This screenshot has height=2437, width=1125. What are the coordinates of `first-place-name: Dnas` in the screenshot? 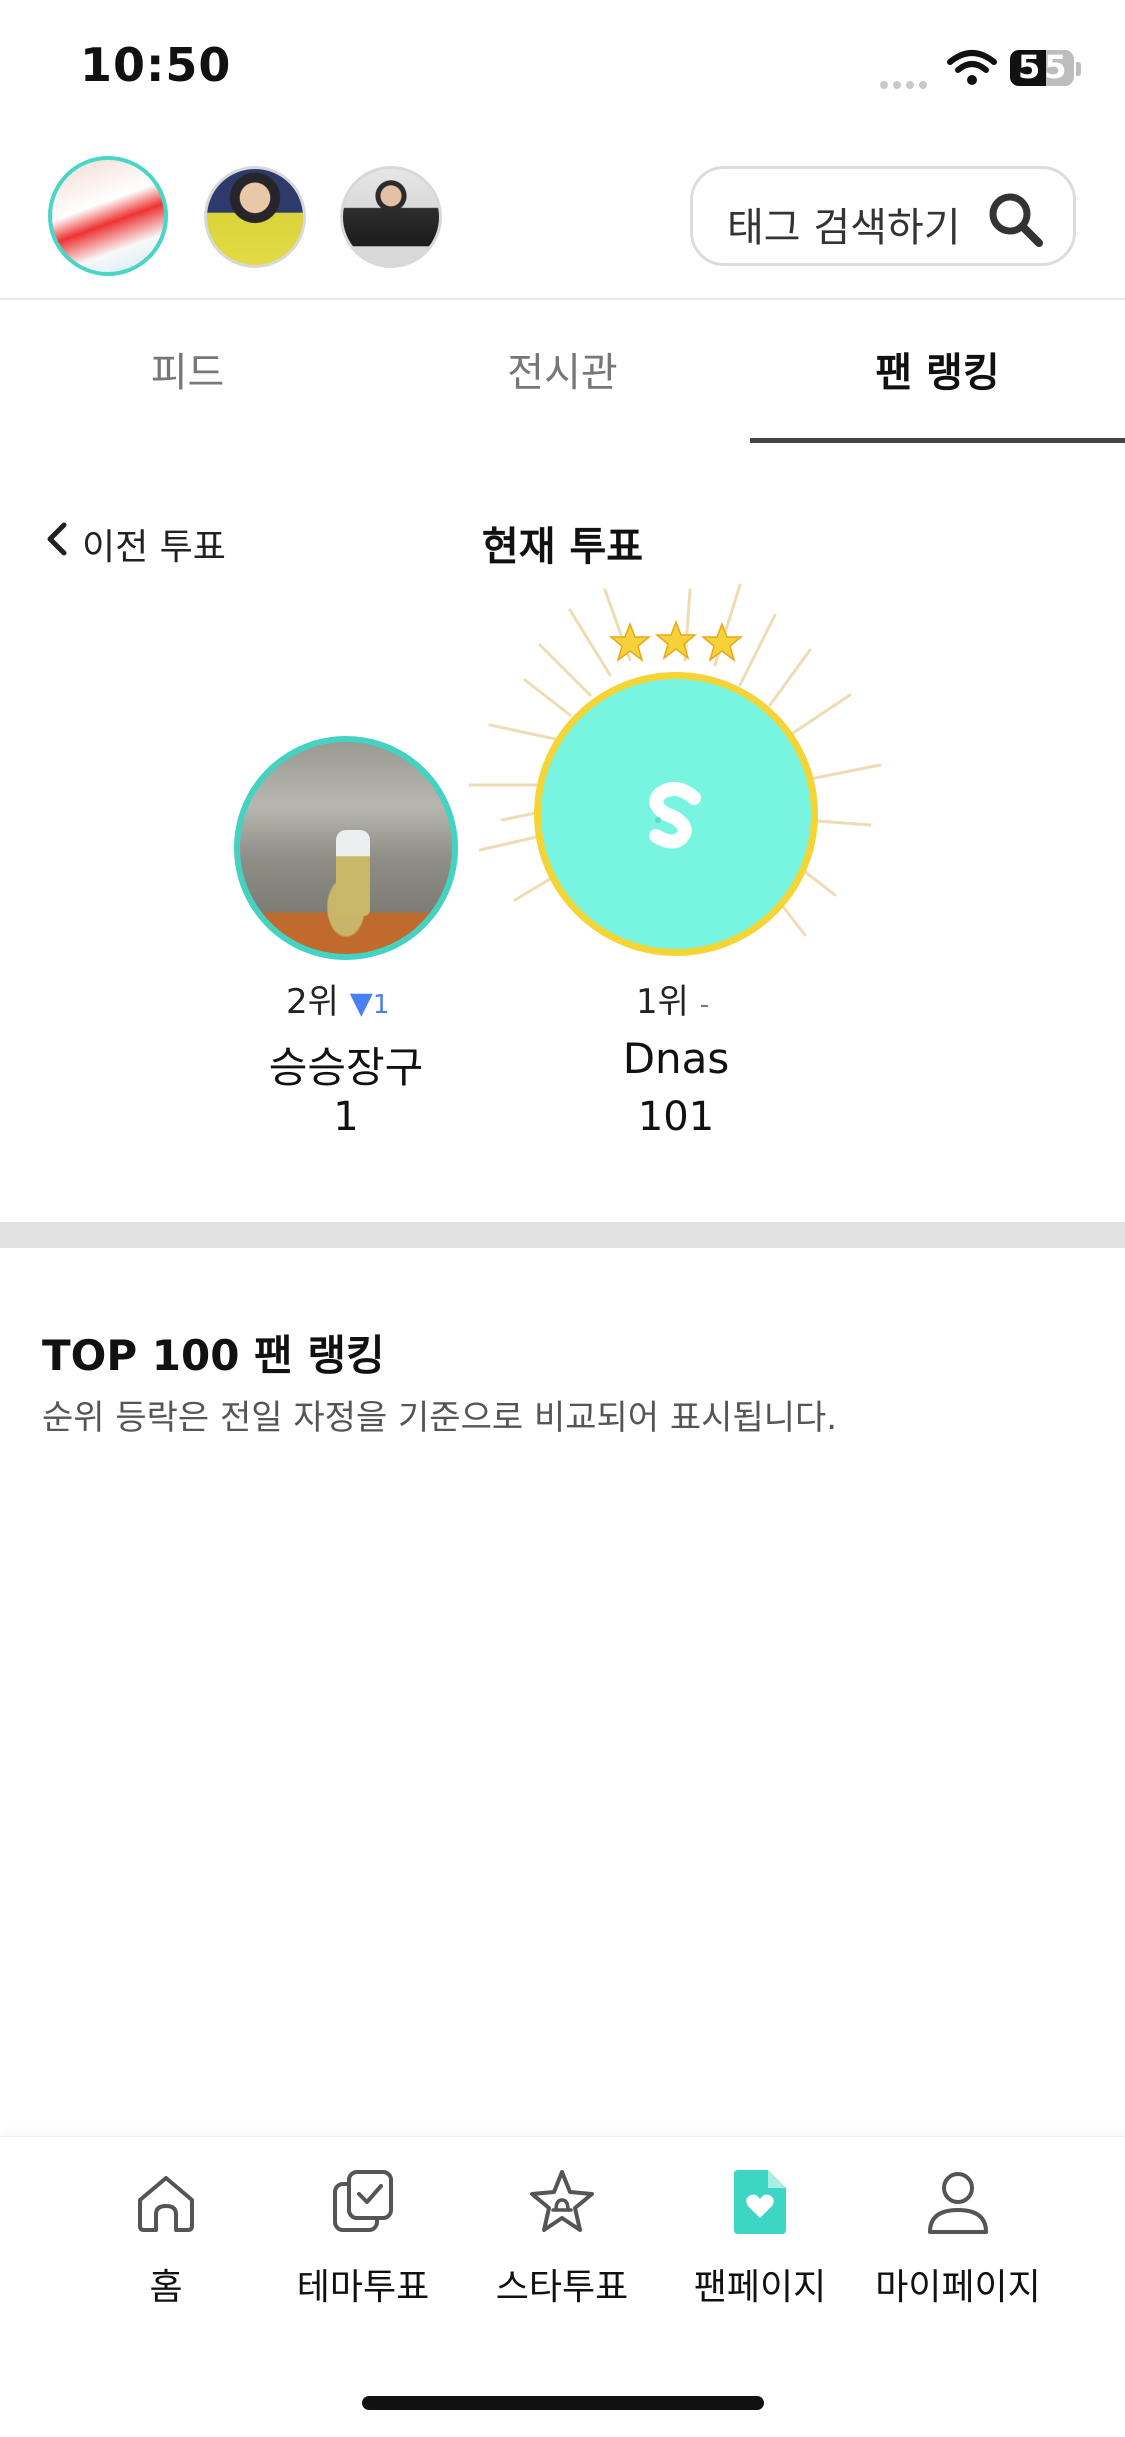 It's located at (676, 1058).